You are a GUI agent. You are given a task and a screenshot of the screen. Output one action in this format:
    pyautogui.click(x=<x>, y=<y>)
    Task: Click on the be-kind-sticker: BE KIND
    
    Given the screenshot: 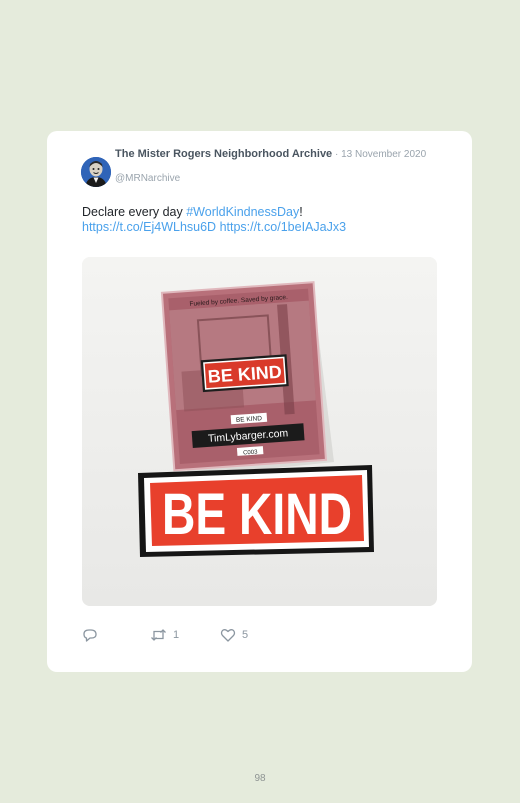 What is the action you would take?
    pyautogui.click(x=256, y=511)
    